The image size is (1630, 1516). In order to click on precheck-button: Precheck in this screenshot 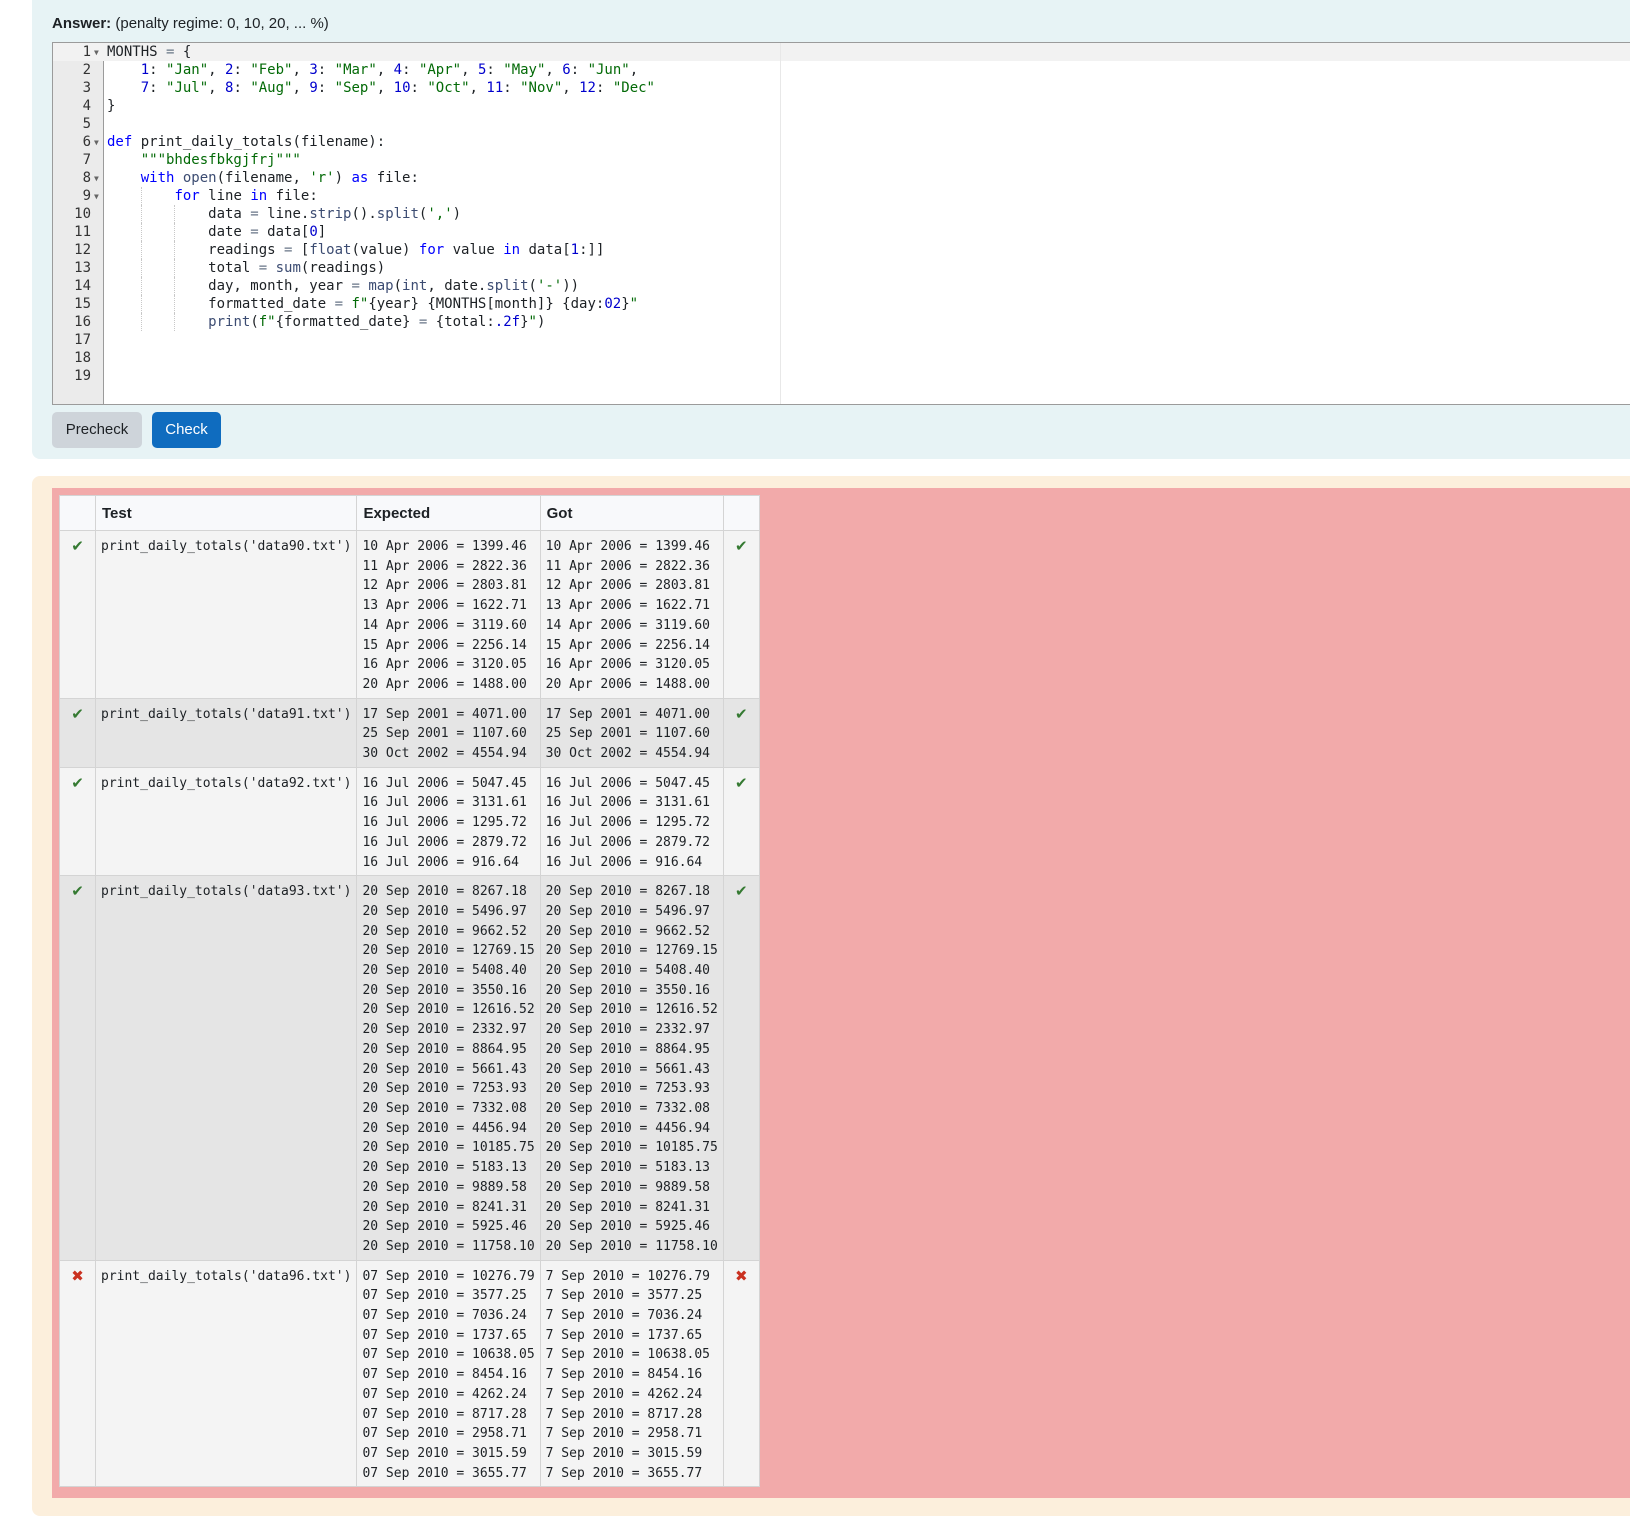, I will do `click(97, 430)`.